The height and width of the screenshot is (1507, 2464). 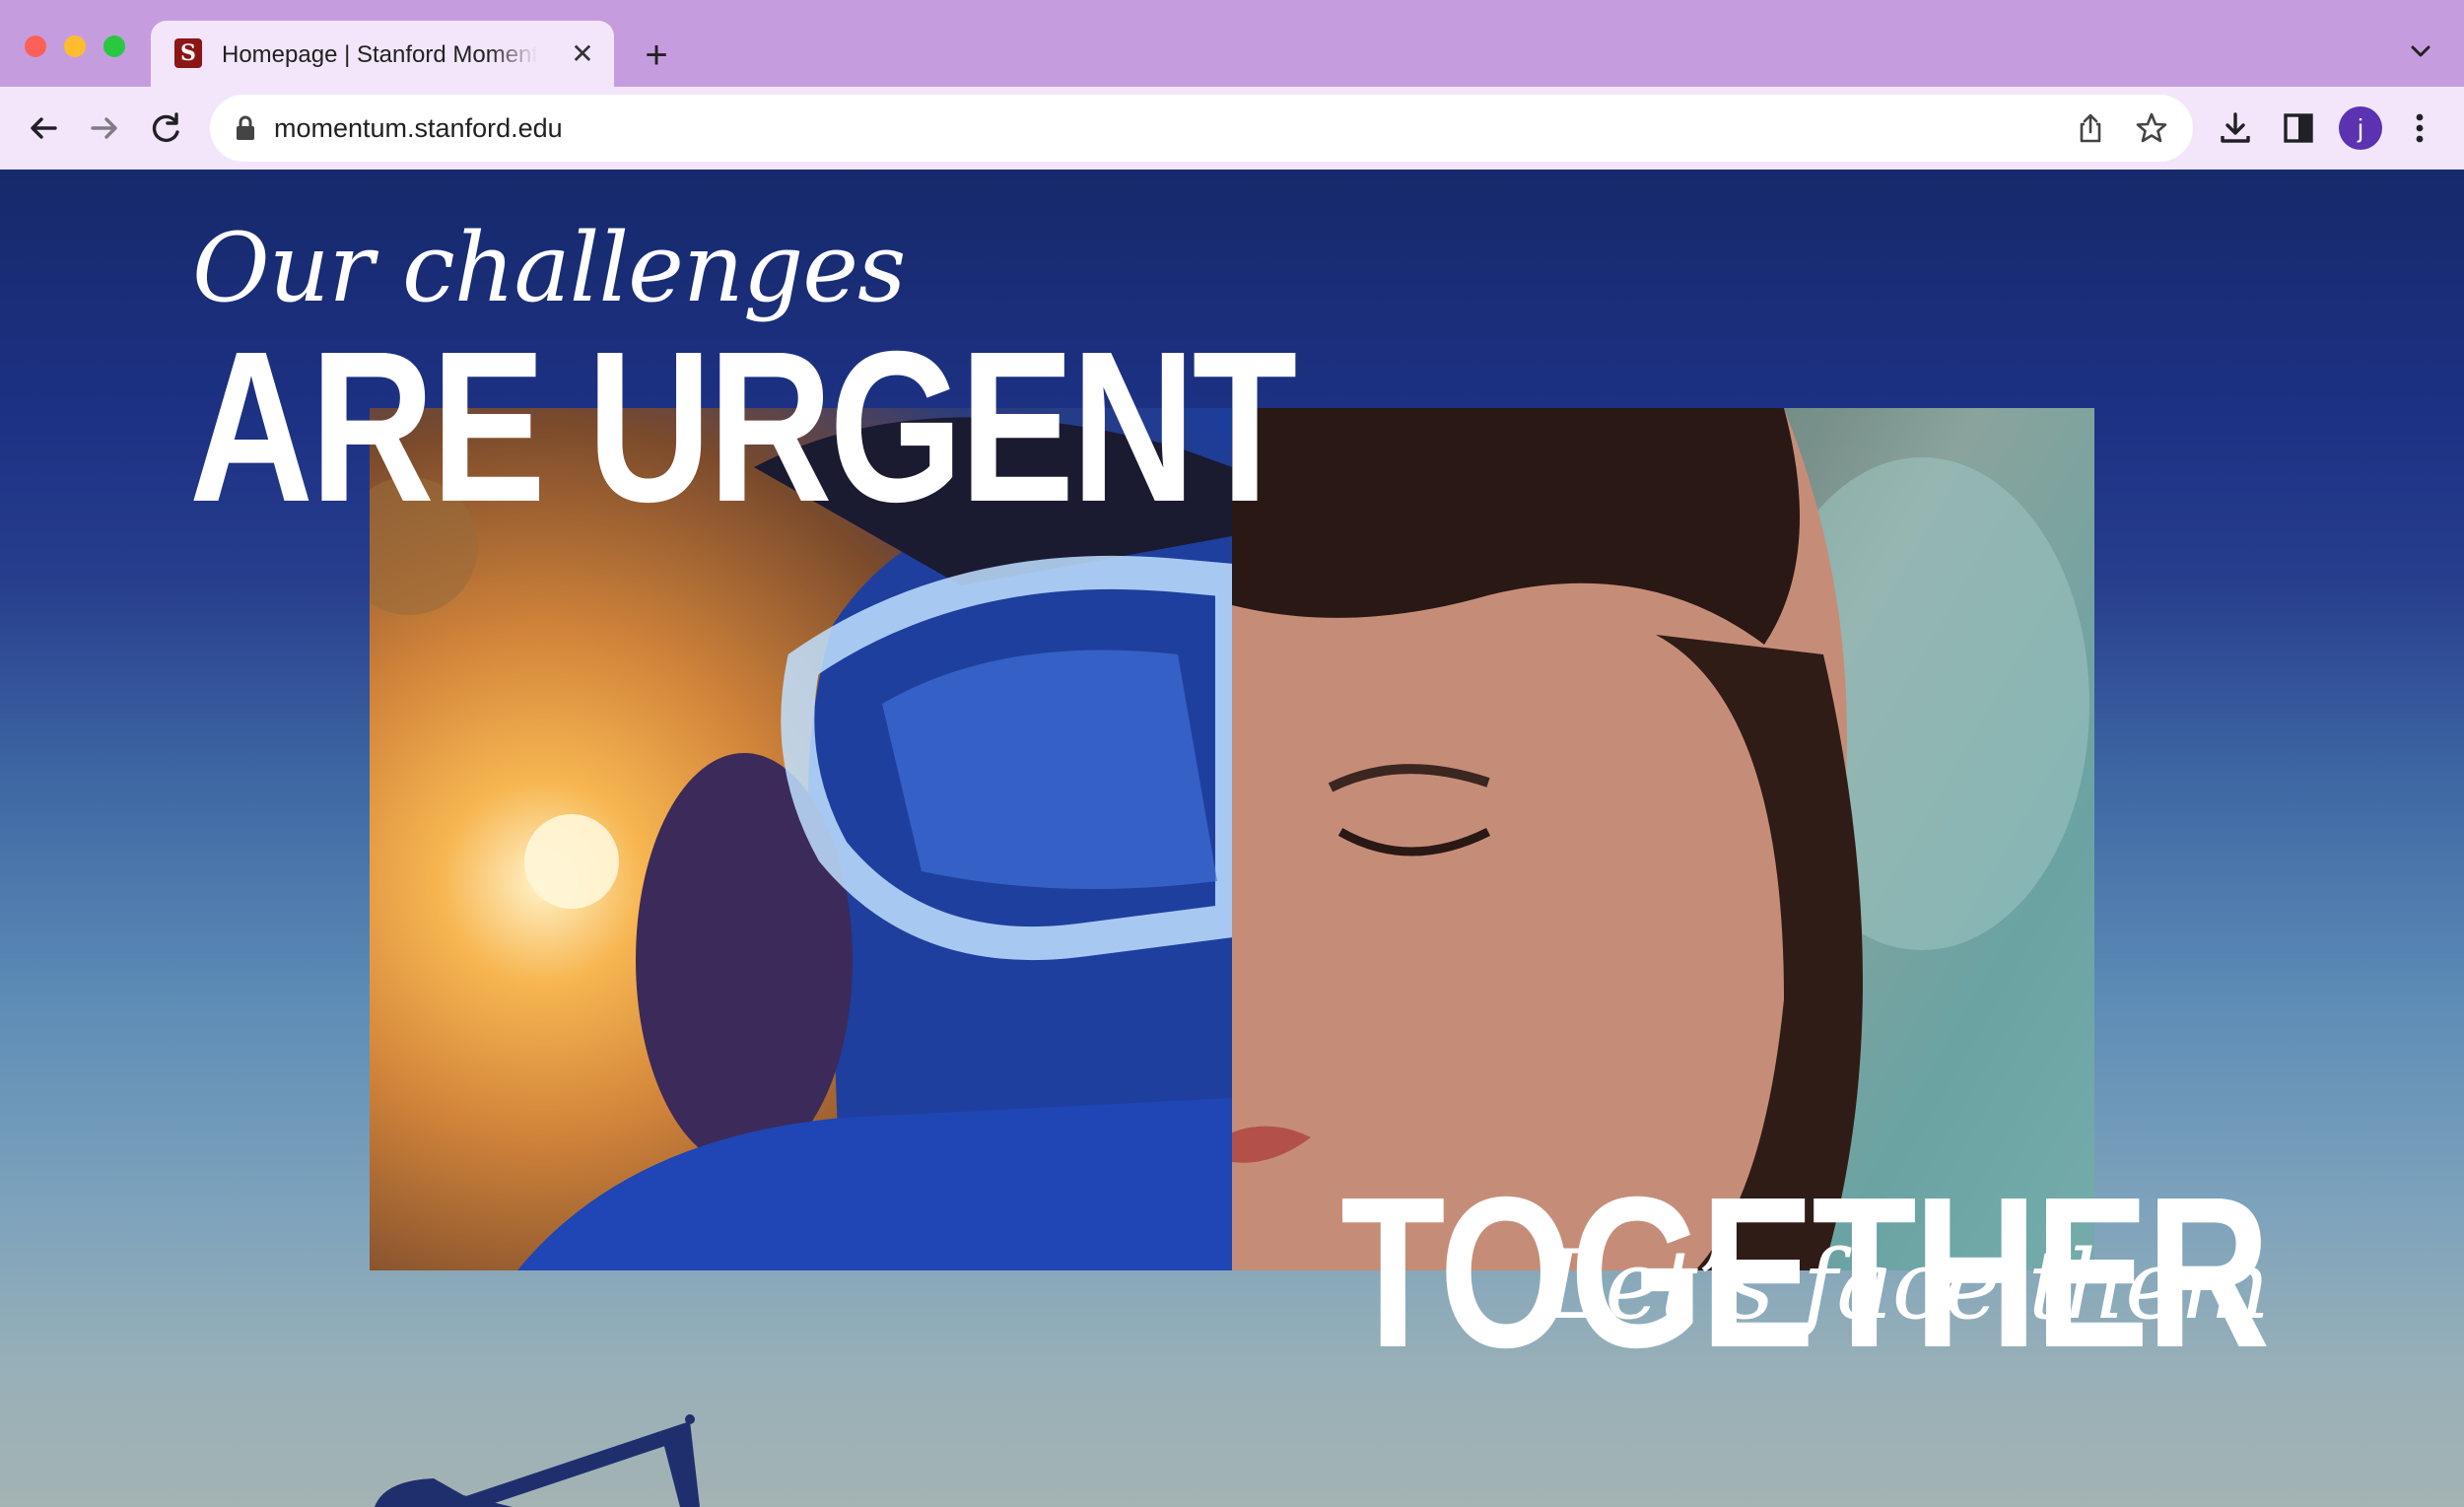 What do you see at coordinates (601, 1454) in the screenshot?
I see `crane-silhouette-image` at bounding box center [601, 1454].